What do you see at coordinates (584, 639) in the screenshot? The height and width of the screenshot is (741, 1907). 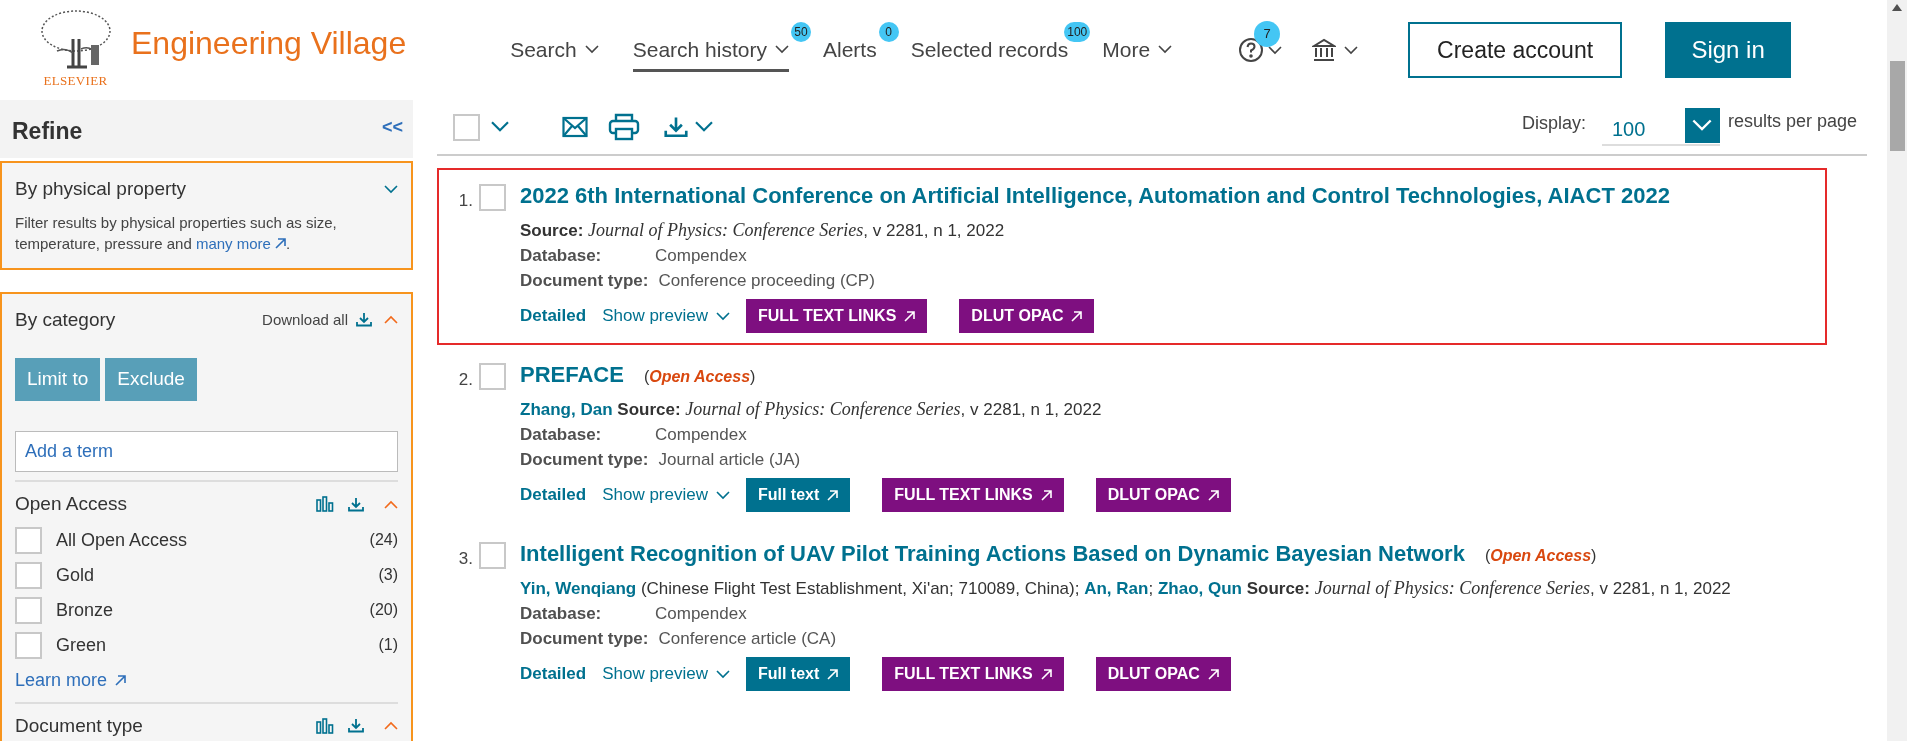 I see `field-label: Document type:` at bounding box center [584, 639].